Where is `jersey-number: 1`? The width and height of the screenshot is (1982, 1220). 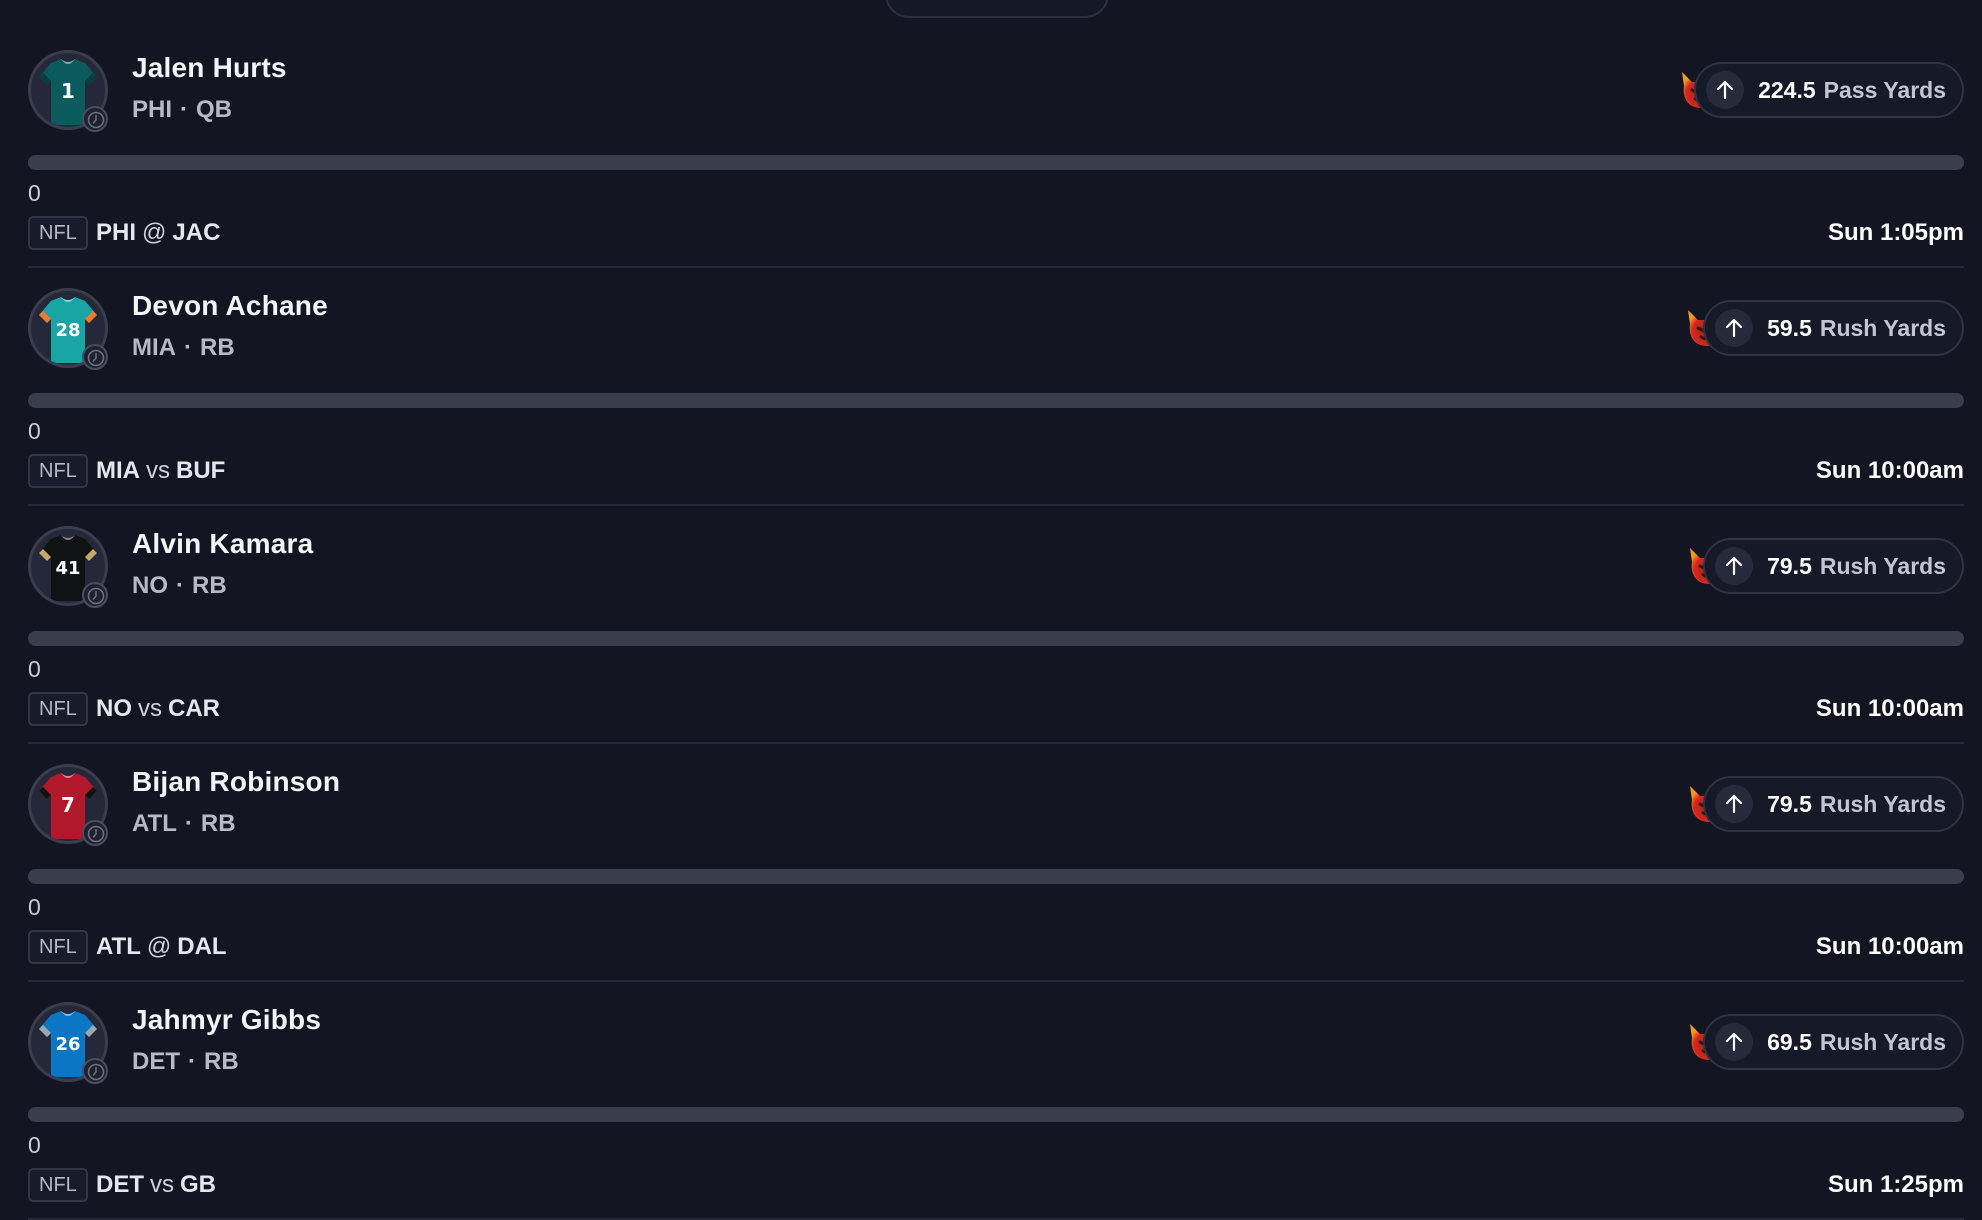 jersey-number: 1 is located at coordinates (68, 91).